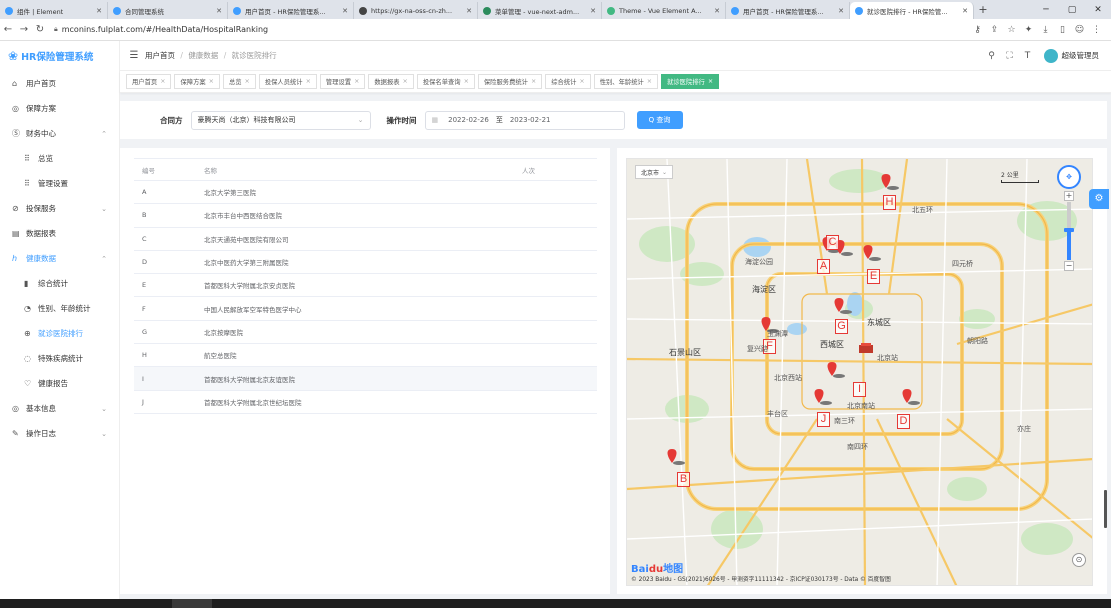 Image resolution: width=1111 pixels, height=608 pixels. What do you see at coordinates (59, 383) in the screenshot?
I see `nav-health-report: ♡ 健康报告` at bounding box center [59, 383].